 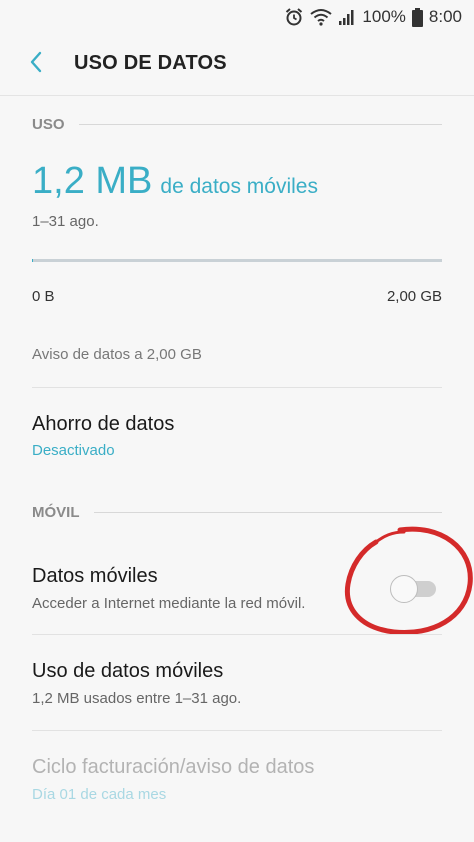 I want to click on section-header-label: MÓVIL, so click(x=56, y=512).